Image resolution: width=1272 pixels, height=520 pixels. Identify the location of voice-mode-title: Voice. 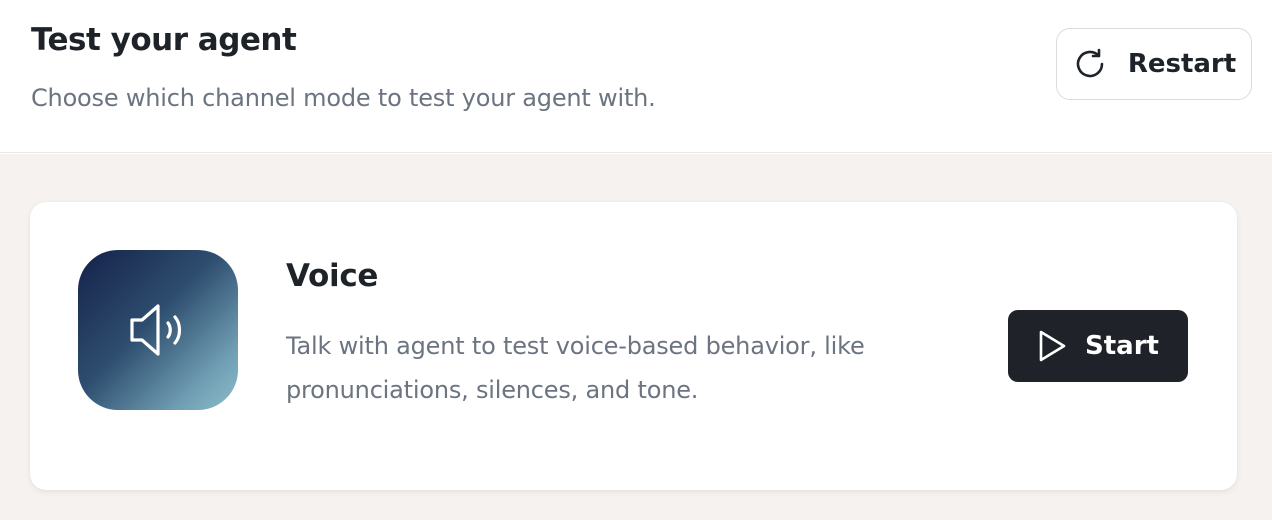
(332, 276).